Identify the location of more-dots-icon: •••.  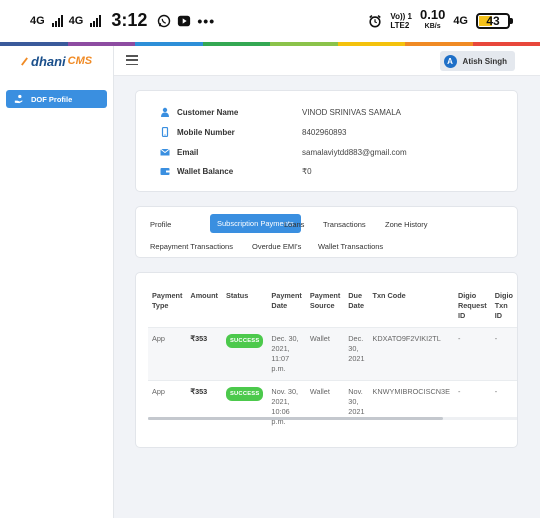
(206, 20).